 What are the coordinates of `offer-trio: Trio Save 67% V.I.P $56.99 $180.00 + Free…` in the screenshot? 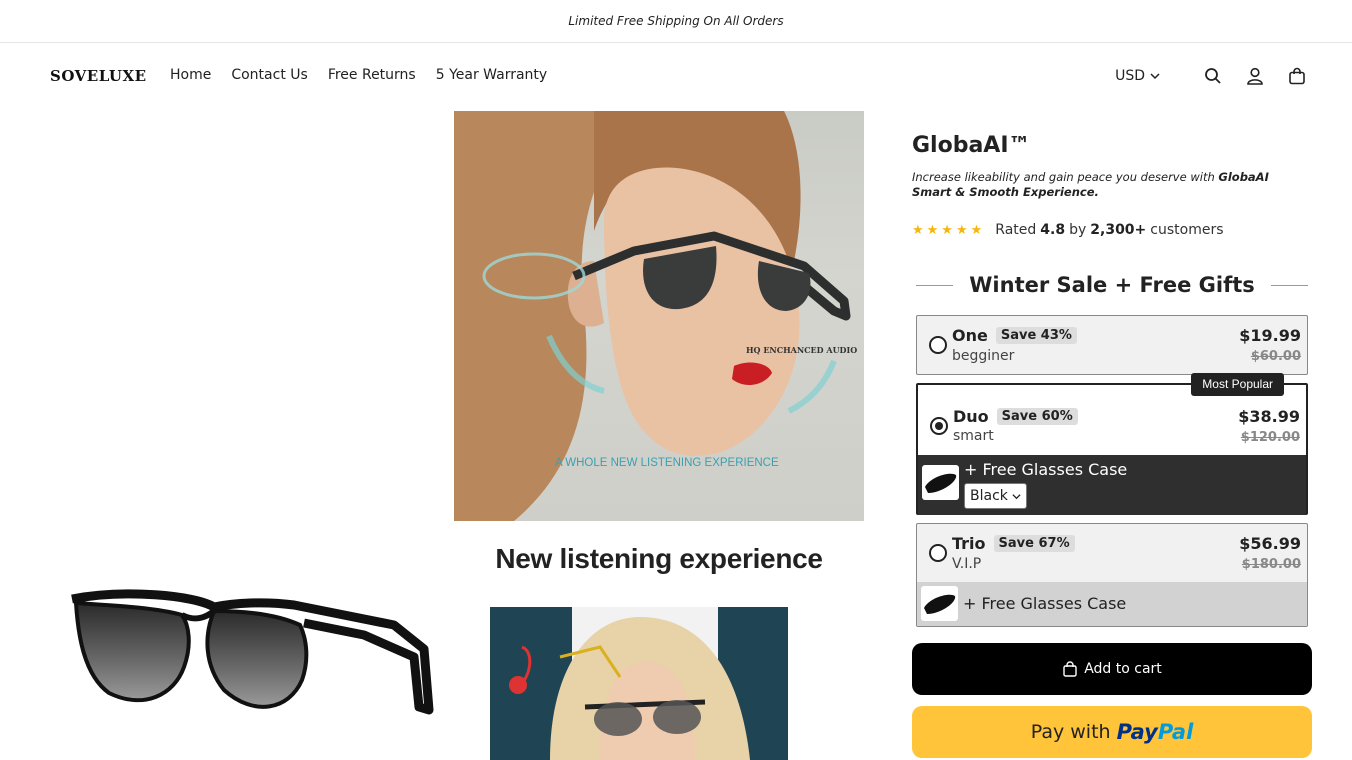 It's located at (1112, 575).